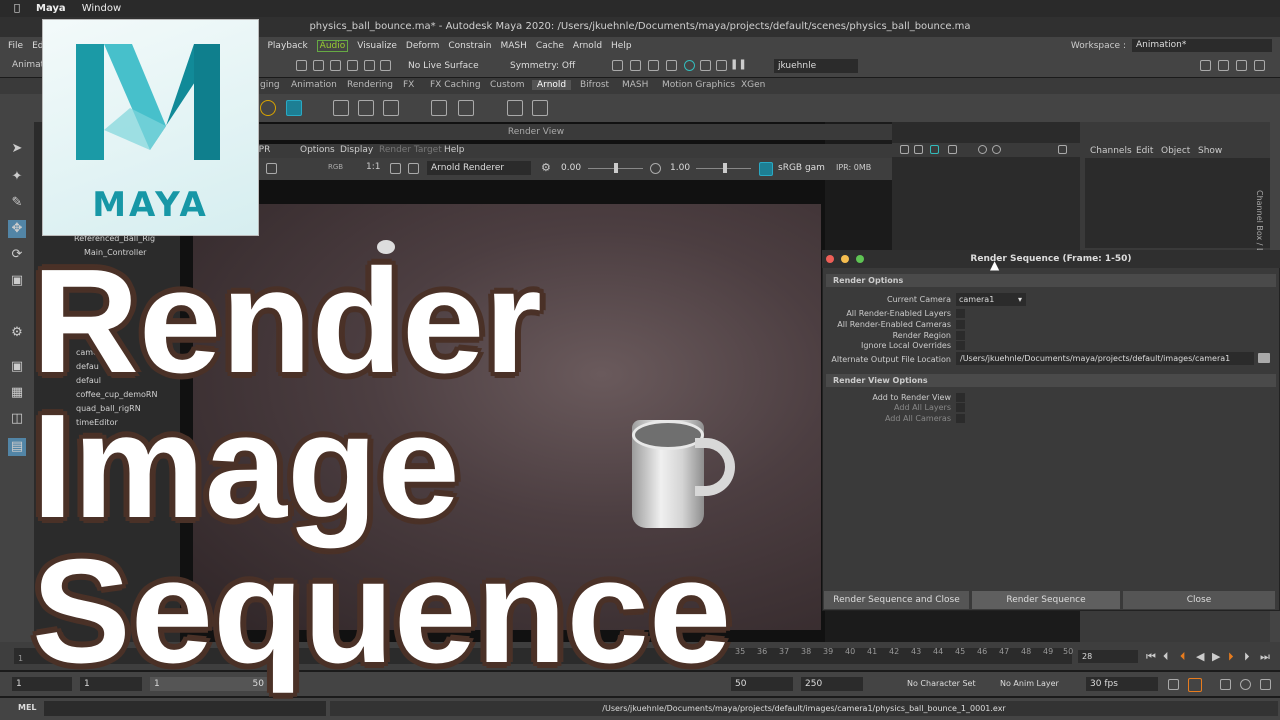  What do you see at coordinates (1223, 65) in the screenshot?
I see `attribute-editor-icon` at bounding box center [1223, 65].